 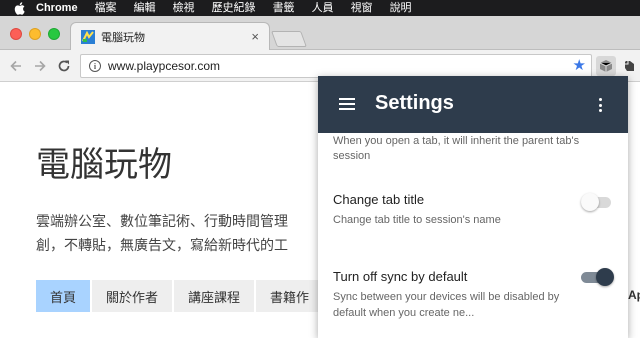 I want to click on option-title: Turn off sync by default, so click(x=400, y=276).